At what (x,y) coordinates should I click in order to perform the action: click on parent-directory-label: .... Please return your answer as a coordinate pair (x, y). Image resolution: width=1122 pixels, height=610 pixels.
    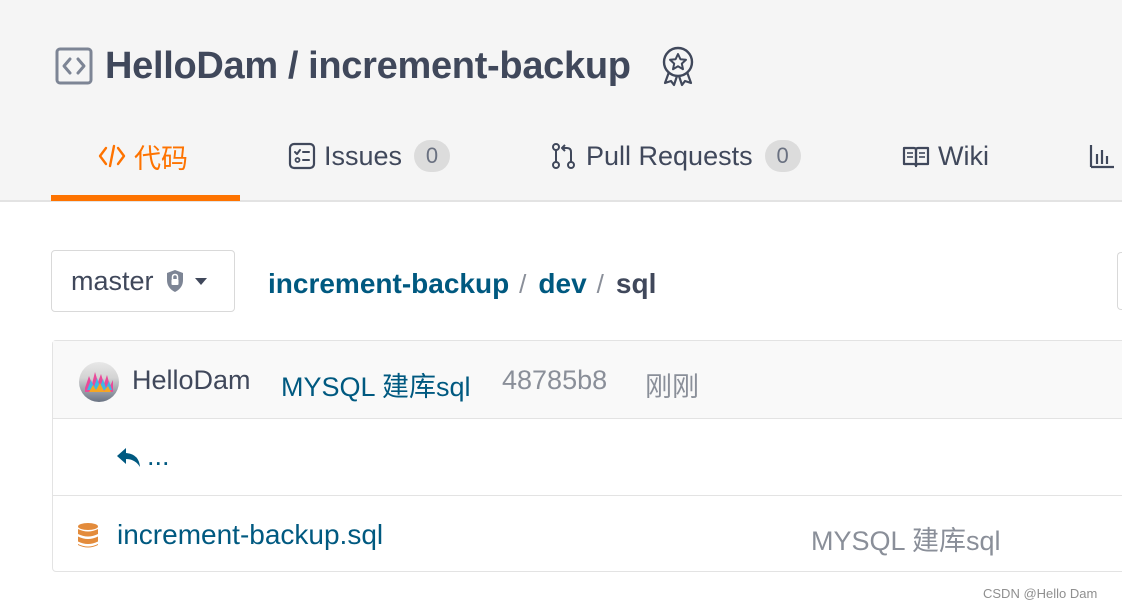
    Looking at the image, I should click on (158, 456).